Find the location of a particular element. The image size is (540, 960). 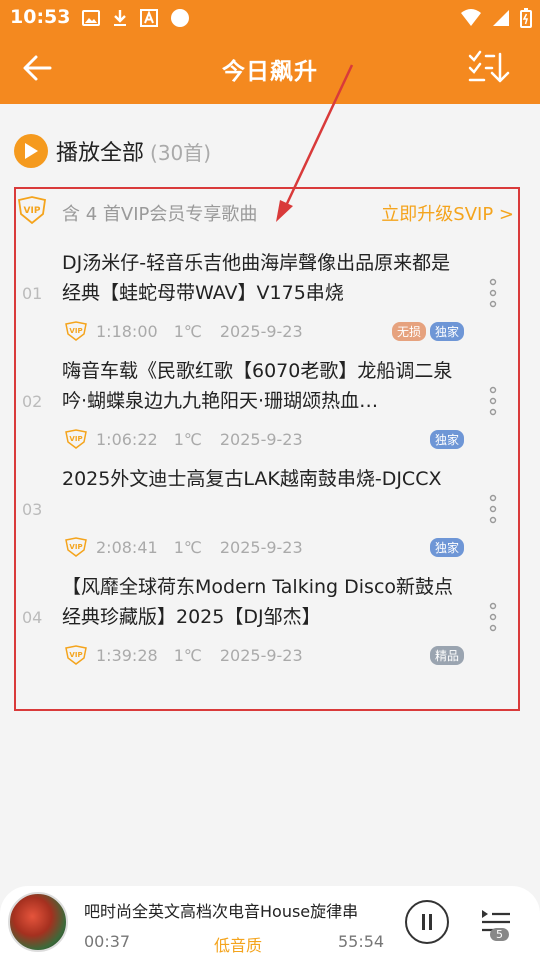

song-index: 02 is located at coordinates (32, 401).